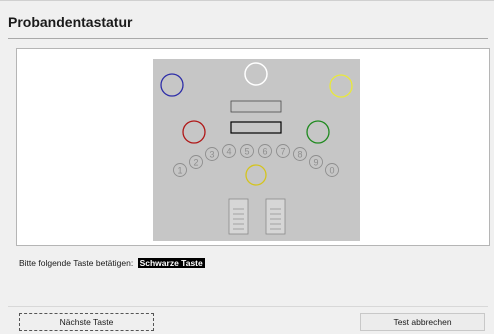 The width and height of the screenshot is (494, 334). I want to click on title-divider, so click(248, 38).